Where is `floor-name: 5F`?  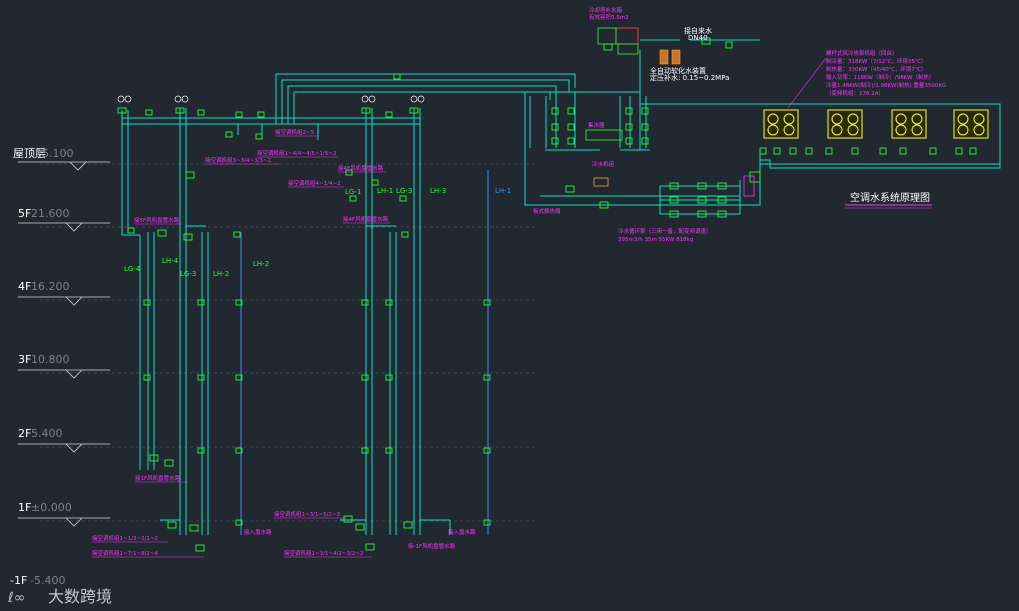 floor-name: 5F is located at coordinates (24, 213).